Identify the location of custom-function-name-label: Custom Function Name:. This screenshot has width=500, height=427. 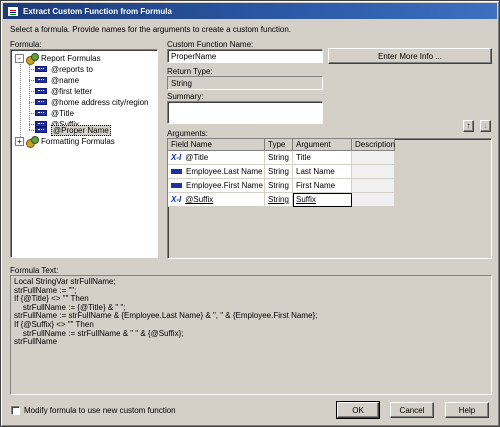
(210, 44).